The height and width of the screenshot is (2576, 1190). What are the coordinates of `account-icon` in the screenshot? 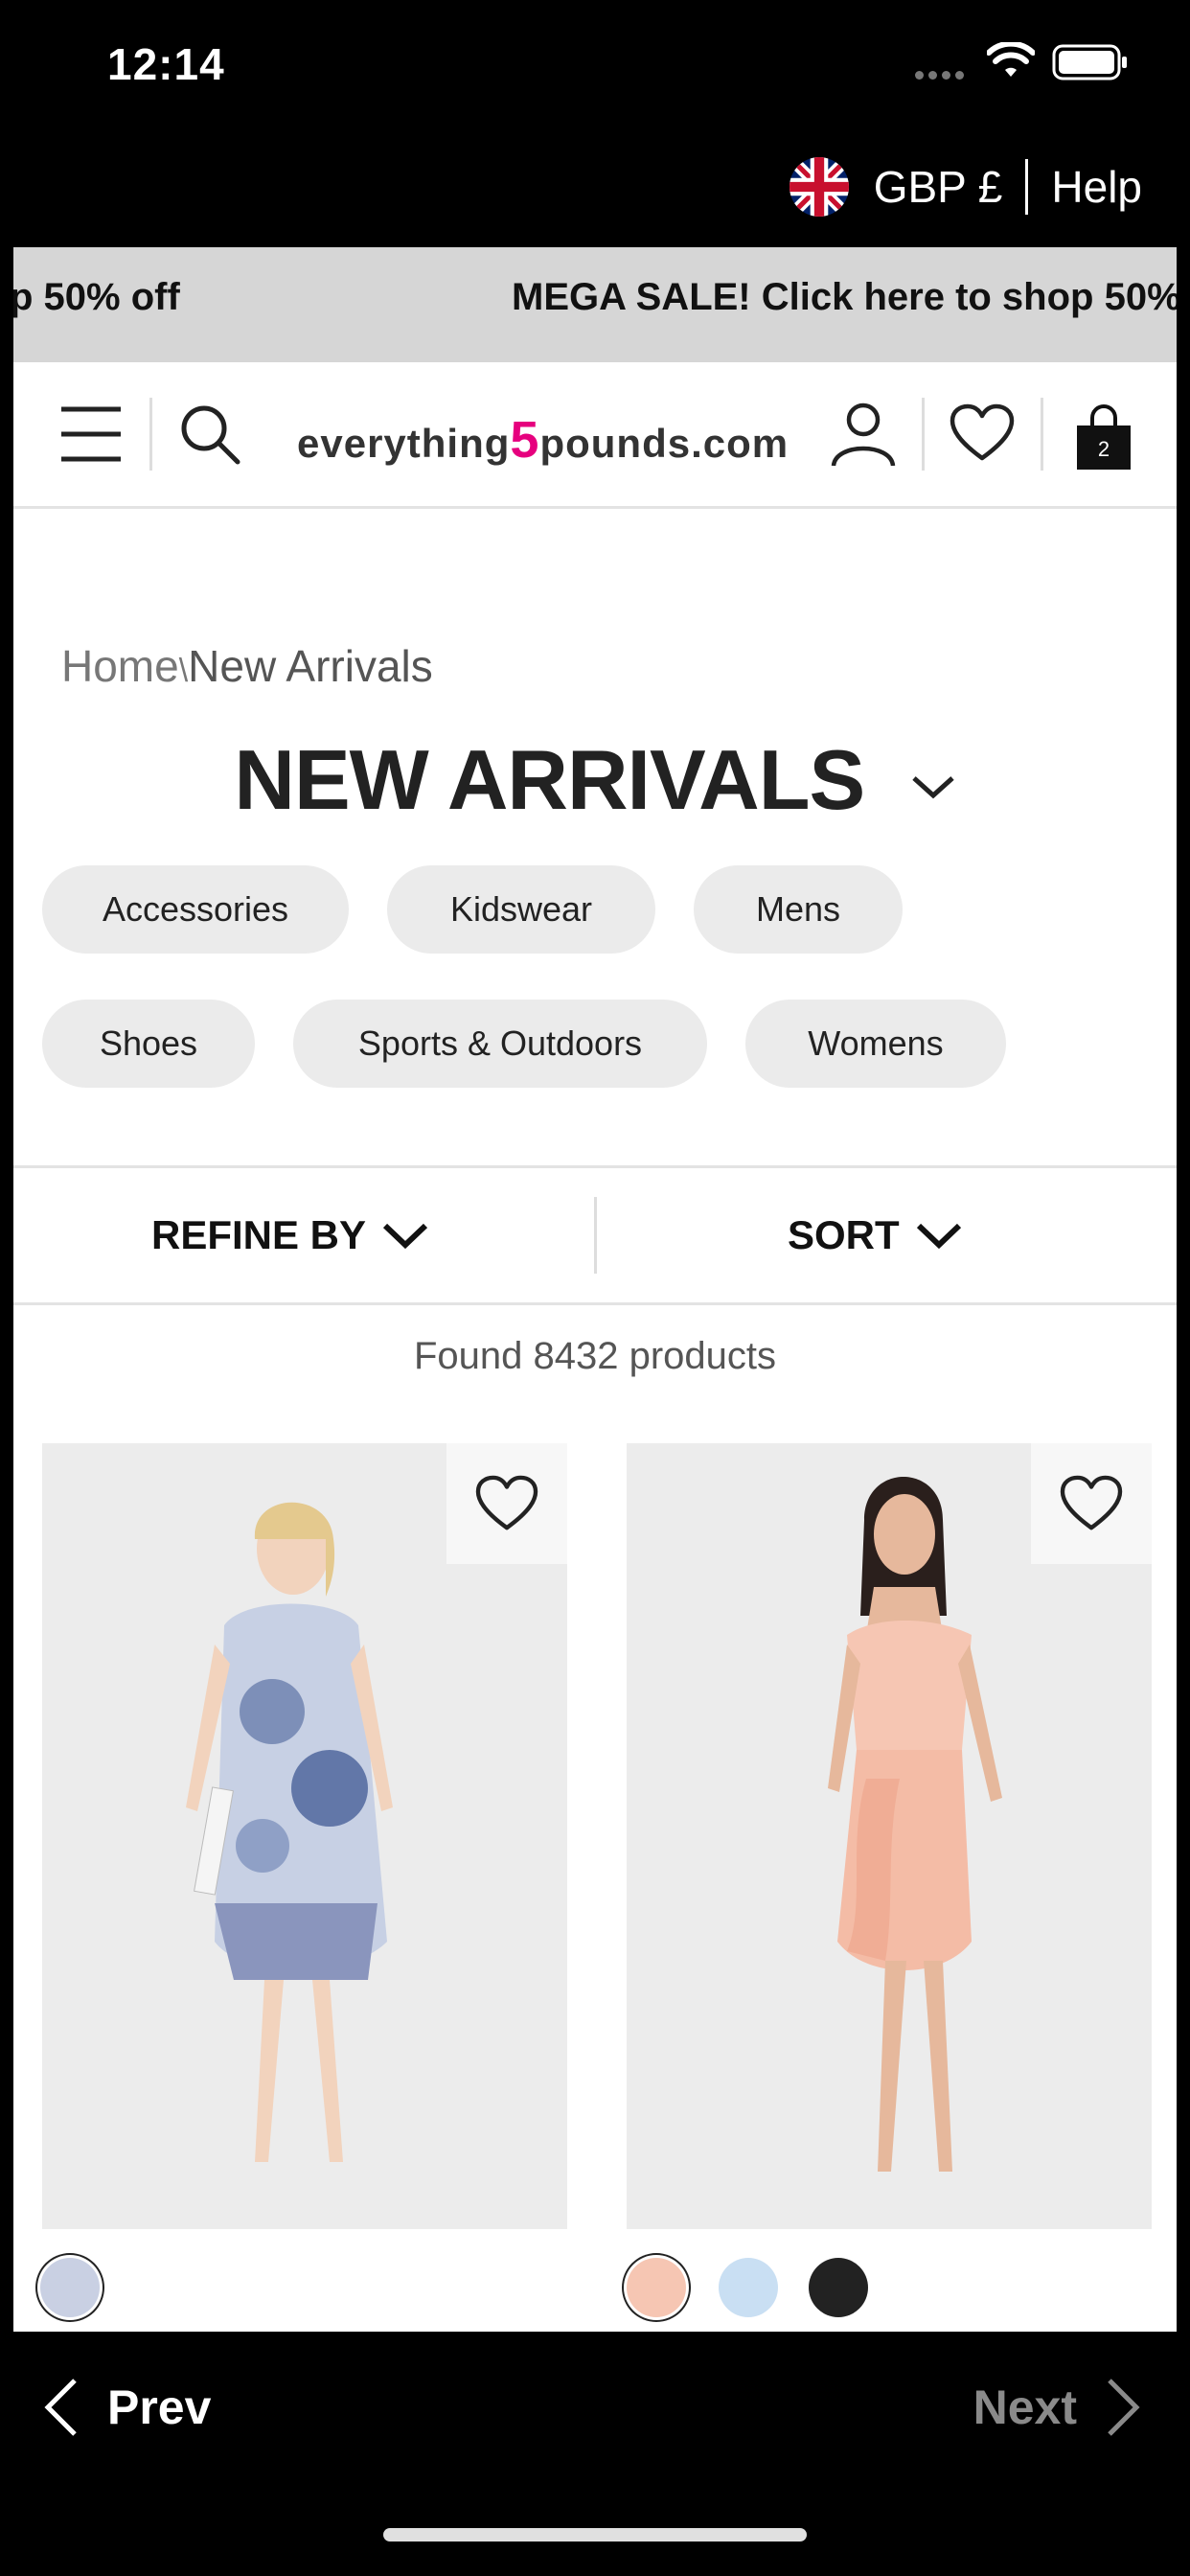 It's located at (864, 434).